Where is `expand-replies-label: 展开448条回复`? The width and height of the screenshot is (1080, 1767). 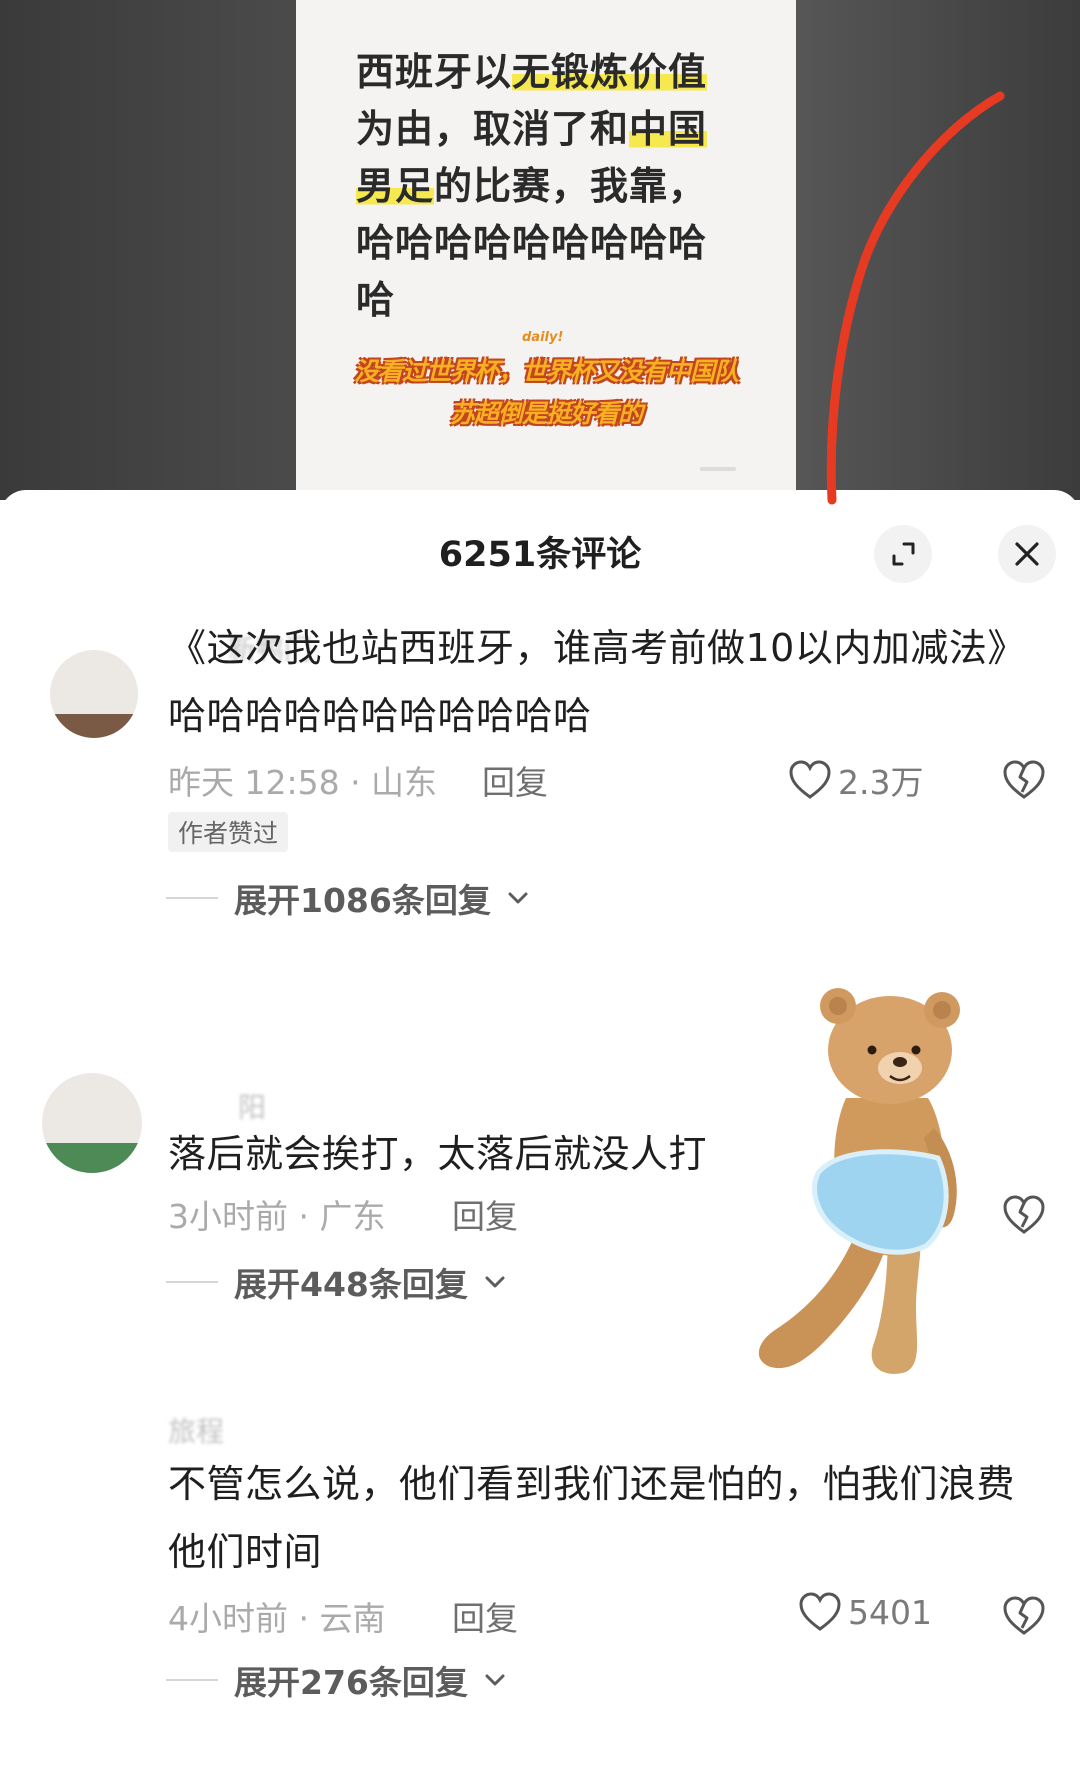
expand-replies-label: 展开448条回复 is located at coordinates (351, 1284).